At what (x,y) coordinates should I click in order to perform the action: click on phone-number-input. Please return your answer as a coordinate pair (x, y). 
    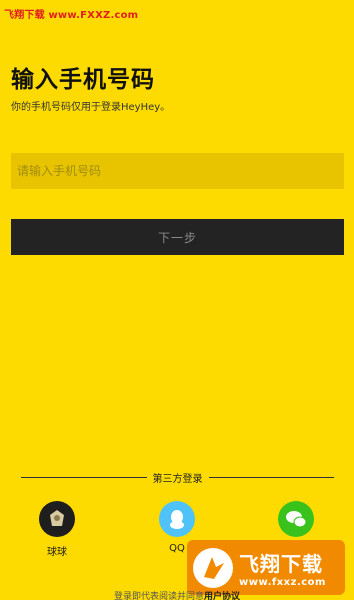
    Looking at the image, I should click on (177, 171).